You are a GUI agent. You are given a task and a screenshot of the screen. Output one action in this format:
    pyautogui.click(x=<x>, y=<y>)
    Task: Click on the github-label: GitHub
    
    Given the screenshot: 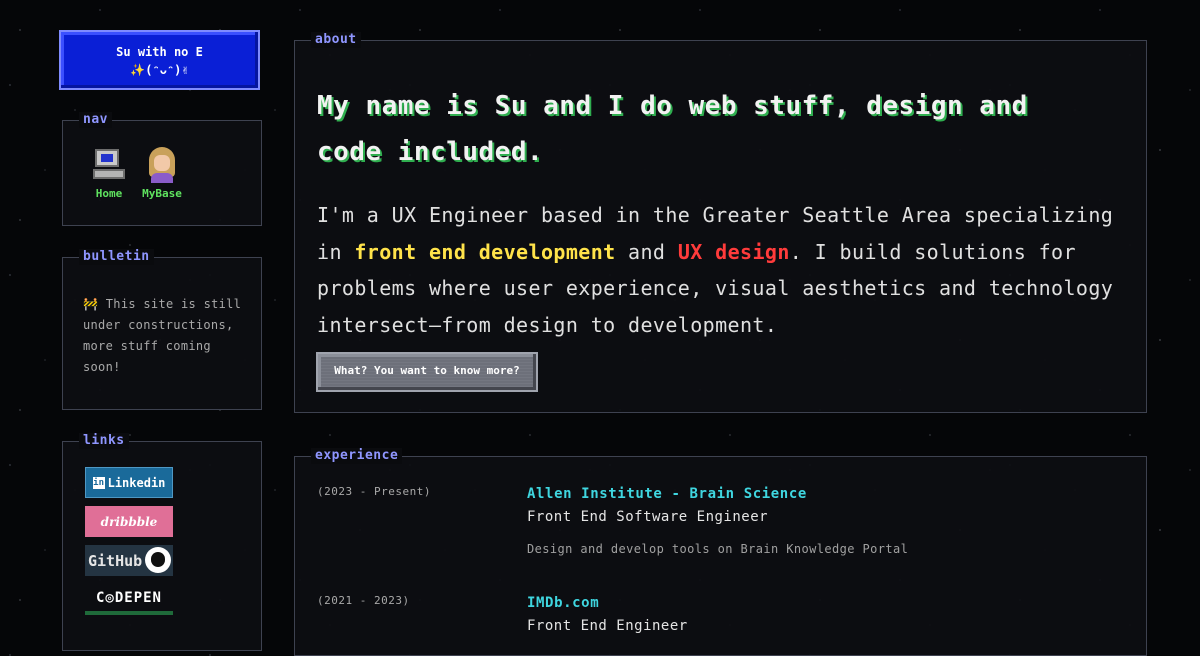 What is the action you would take?
    pyautogui.click(x=115, y=560)
    